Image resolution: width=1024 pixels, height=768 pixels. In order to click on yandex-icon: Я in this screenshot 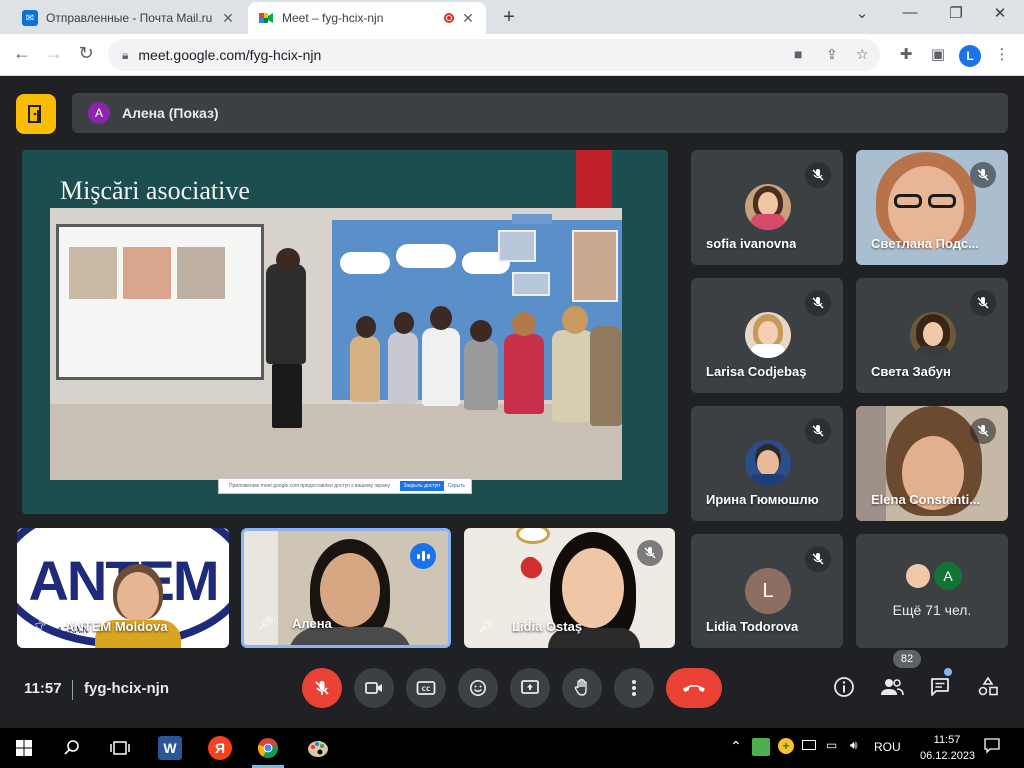, I will do `click(220, 748)`.